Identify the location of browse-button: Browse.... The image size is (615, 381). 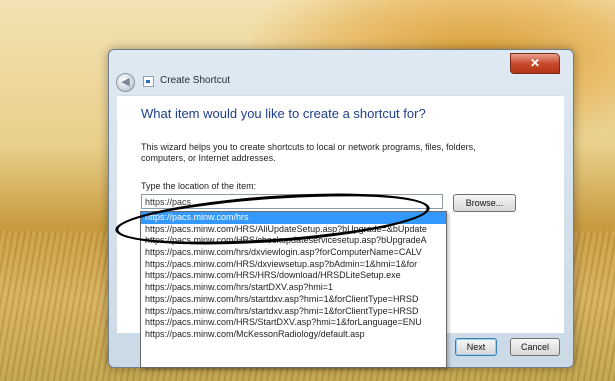
(484, 203).